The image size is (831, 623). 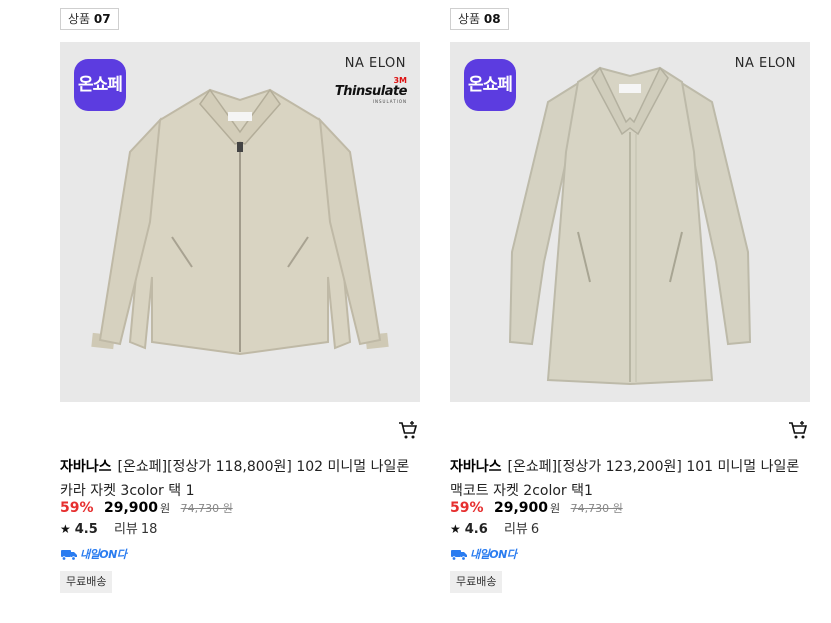 I want to click on rank-number: 07, so click(x=102, y=19).